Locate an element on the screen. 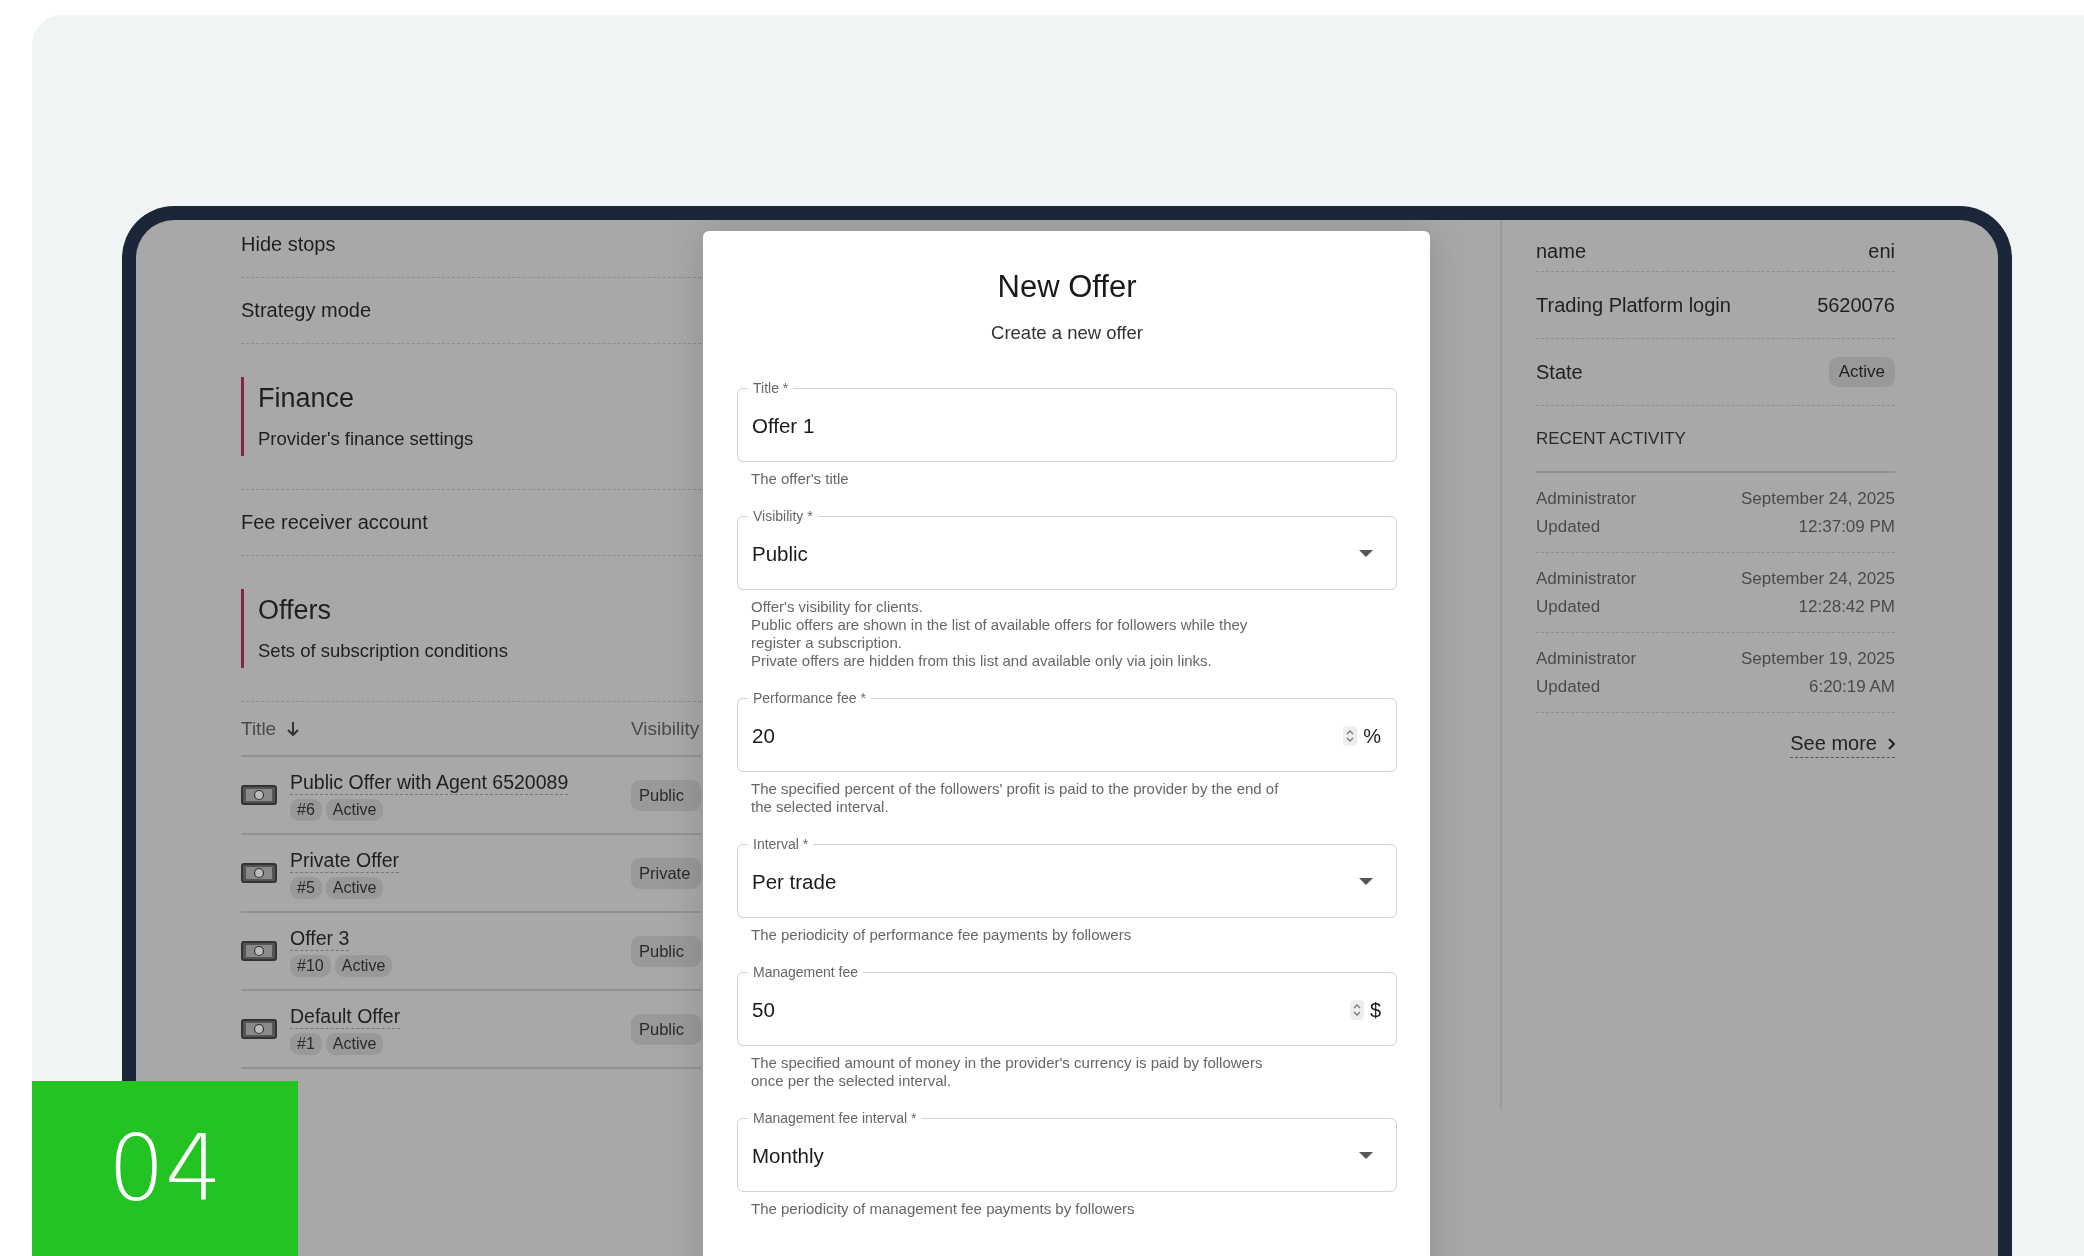 The image size is (2084, 1256). dialog-subtitle: Create a new offer is located at coordinates (1067, 333).